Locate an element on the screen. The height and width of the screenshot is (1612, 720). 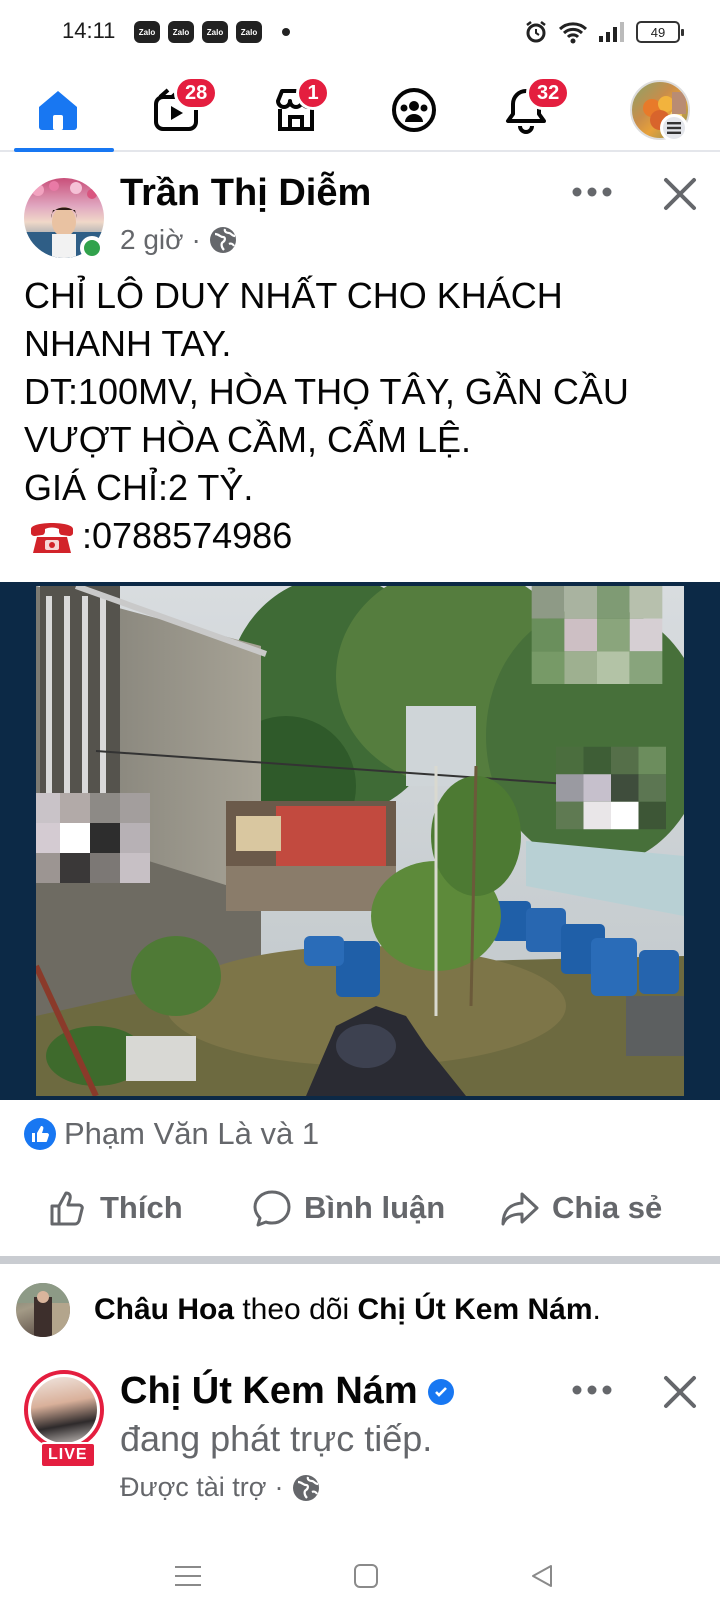
groups-icon is located at coordinates (414, 110).